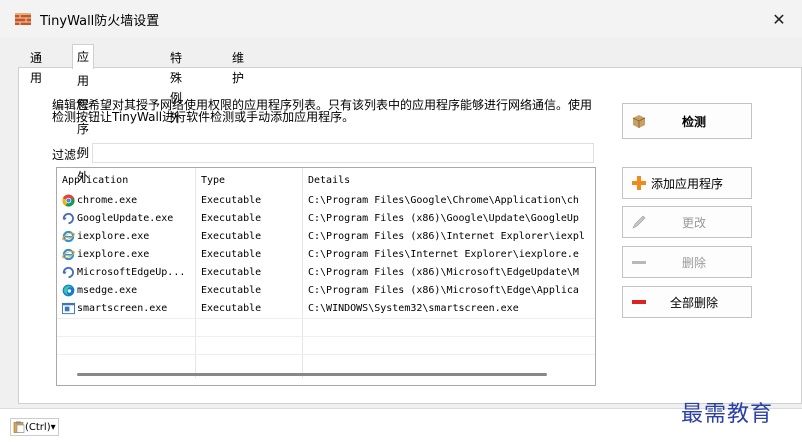 The height and width of the screenshot is (442, 802). What do you see at coordinates (176, 86) in the screenshot?
I see `tab-special-exceptions: 特殊例外` at bounding box center [176, 86].